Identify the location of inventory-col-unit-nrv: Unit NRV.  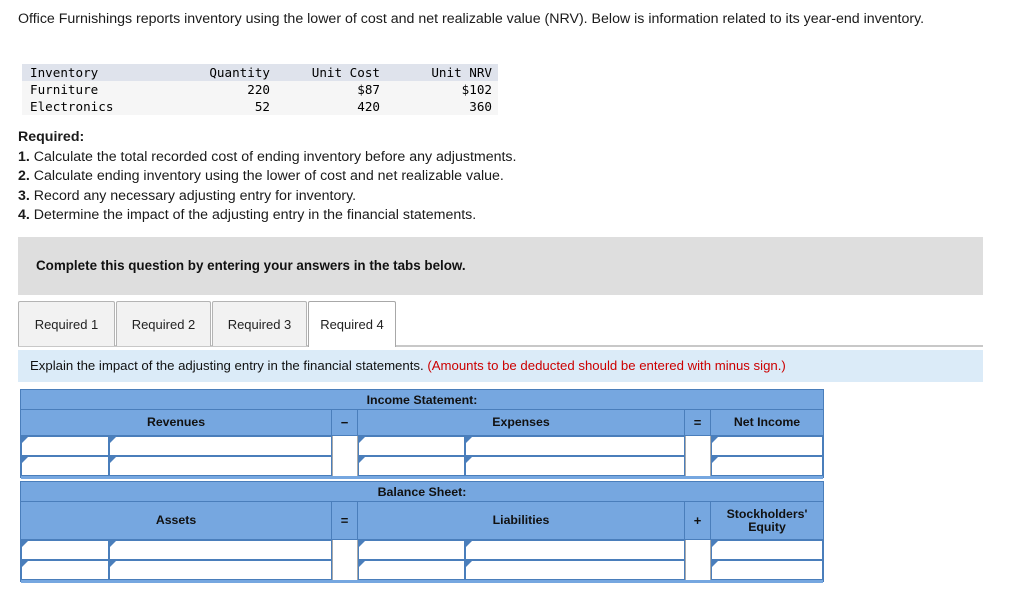
(461, 72).